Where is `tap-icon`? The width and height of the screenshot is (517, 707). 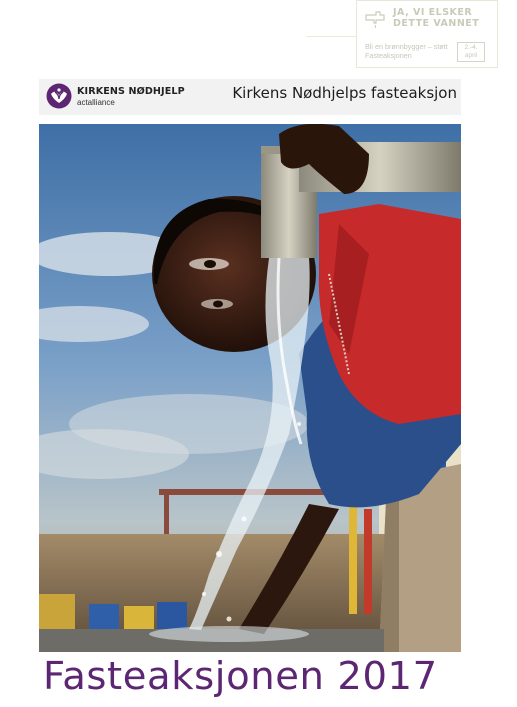 tap-icon is located at coordinates (375, 20).